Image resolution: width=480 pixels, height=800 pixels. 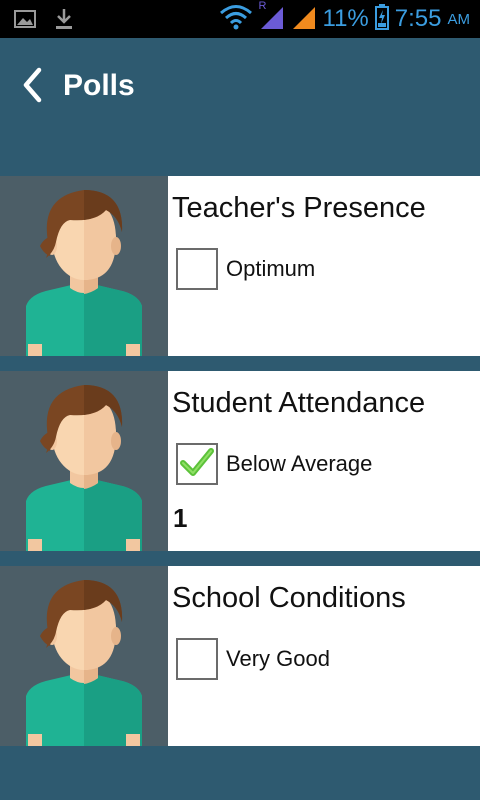 I want to click on back-button, so click(x=32, y=87).